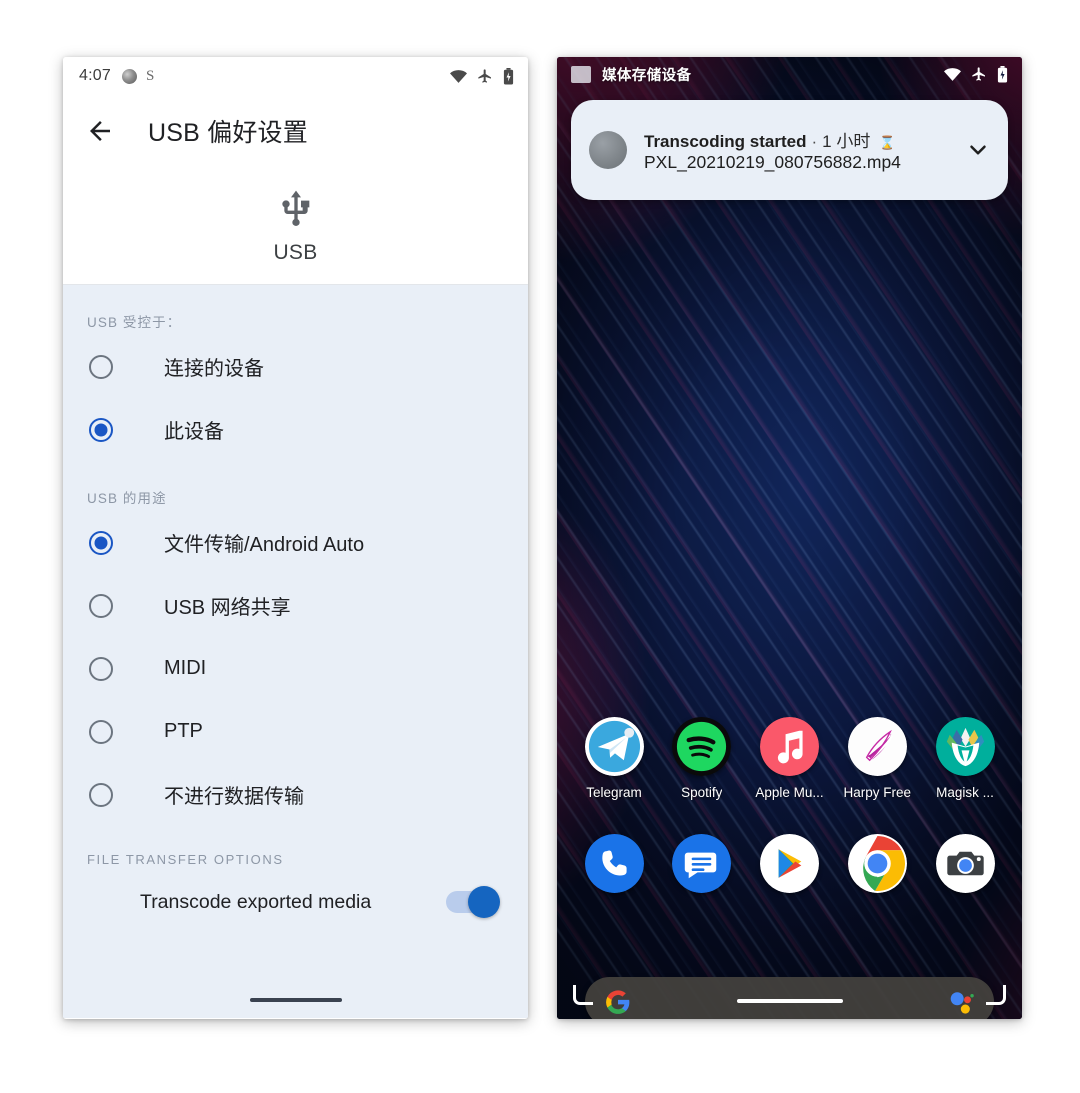 Image resolution: width=1080 pixels, height=1093 pixels. What do you see at coordinates (138, 75) in the screenshot?
I see `status-bar-notification-icons: S` at bounding box center [138, 75].